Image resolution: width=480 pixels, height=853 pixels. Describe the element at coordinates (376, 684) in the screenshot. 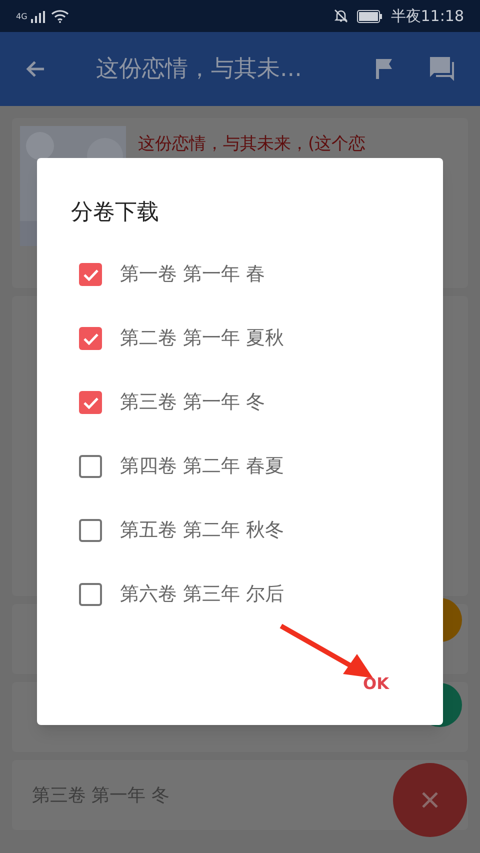

I see `ok-button: OK` at that location.